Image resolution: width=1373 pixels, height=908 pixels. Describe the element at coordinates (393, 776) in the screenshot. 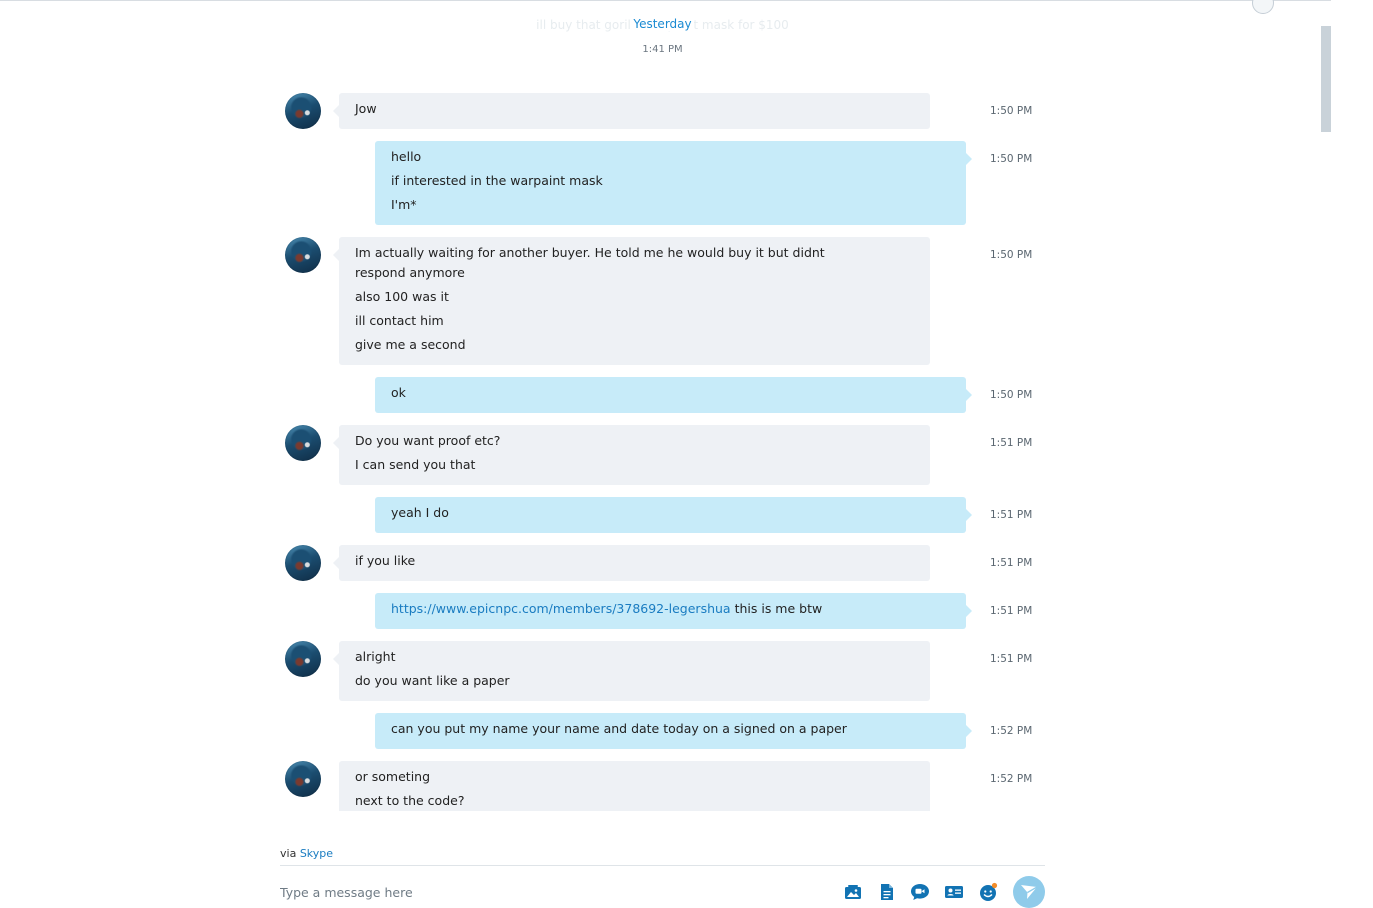

I see `message-text: or someting` at that location.